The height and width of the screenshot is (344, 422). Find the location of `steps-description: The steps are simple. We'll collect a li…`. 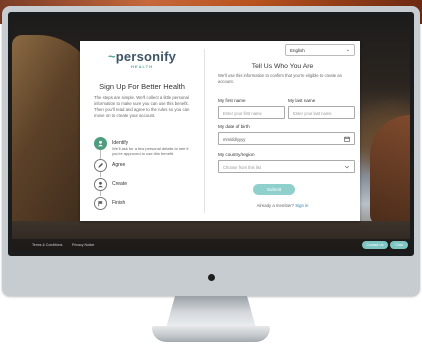

steps-description: The steps are simple. We'll collect a li… is located at coordinates (142, 106).